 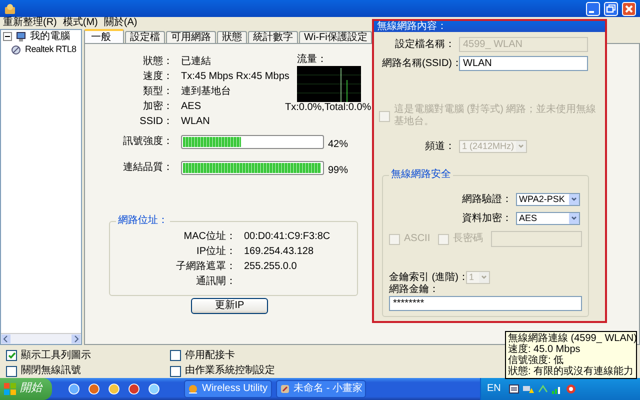 I want to click on meter-label: 連結品質：, so click(x=147, y=168).